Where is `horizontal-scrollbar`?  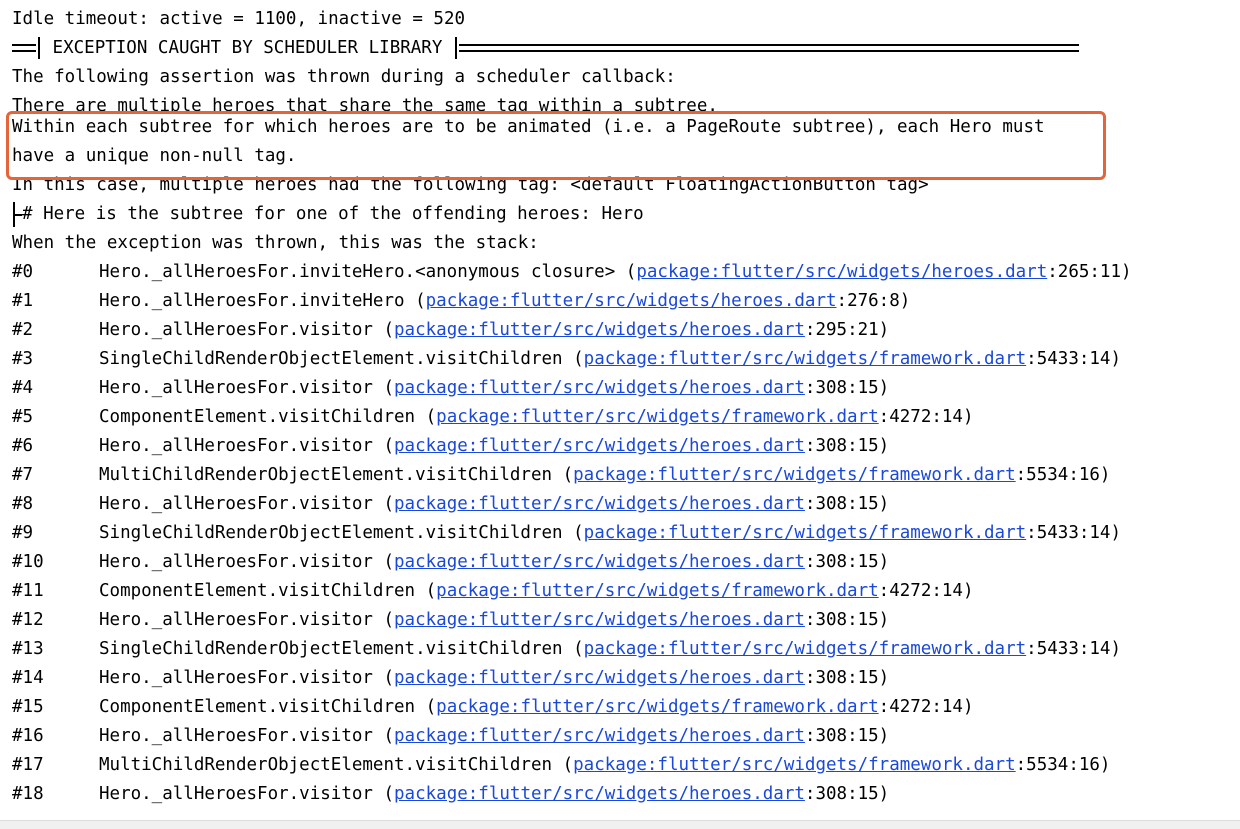 horizontal-scrollbar is located at coordinates (620, 824).